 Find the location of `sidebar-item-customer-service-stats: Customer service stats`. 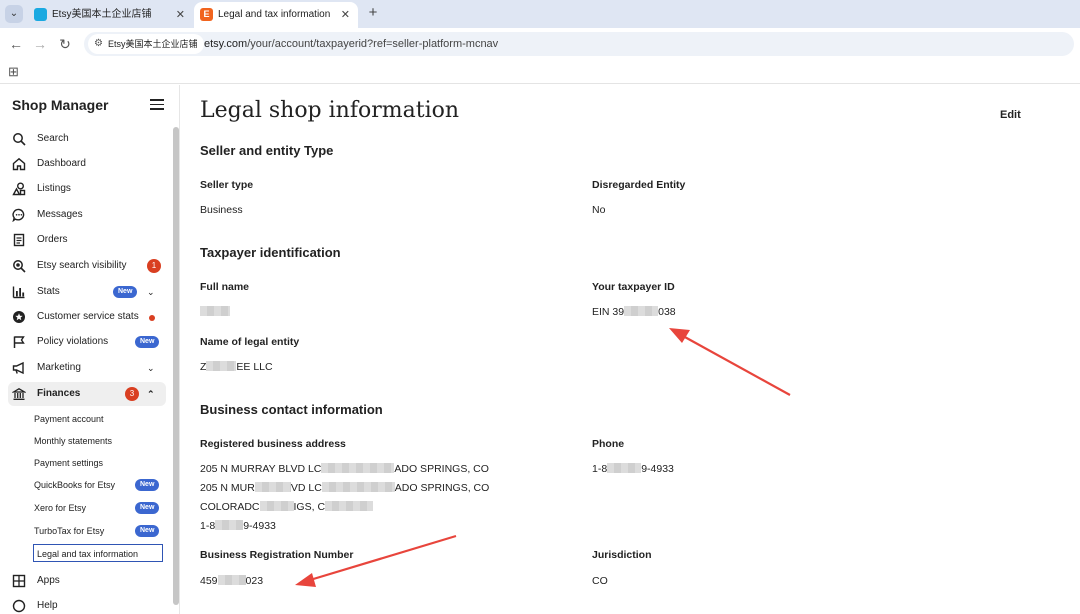

sidebar-item-customer-service-stats: Customer service stats is located at coordinates (87, 317).